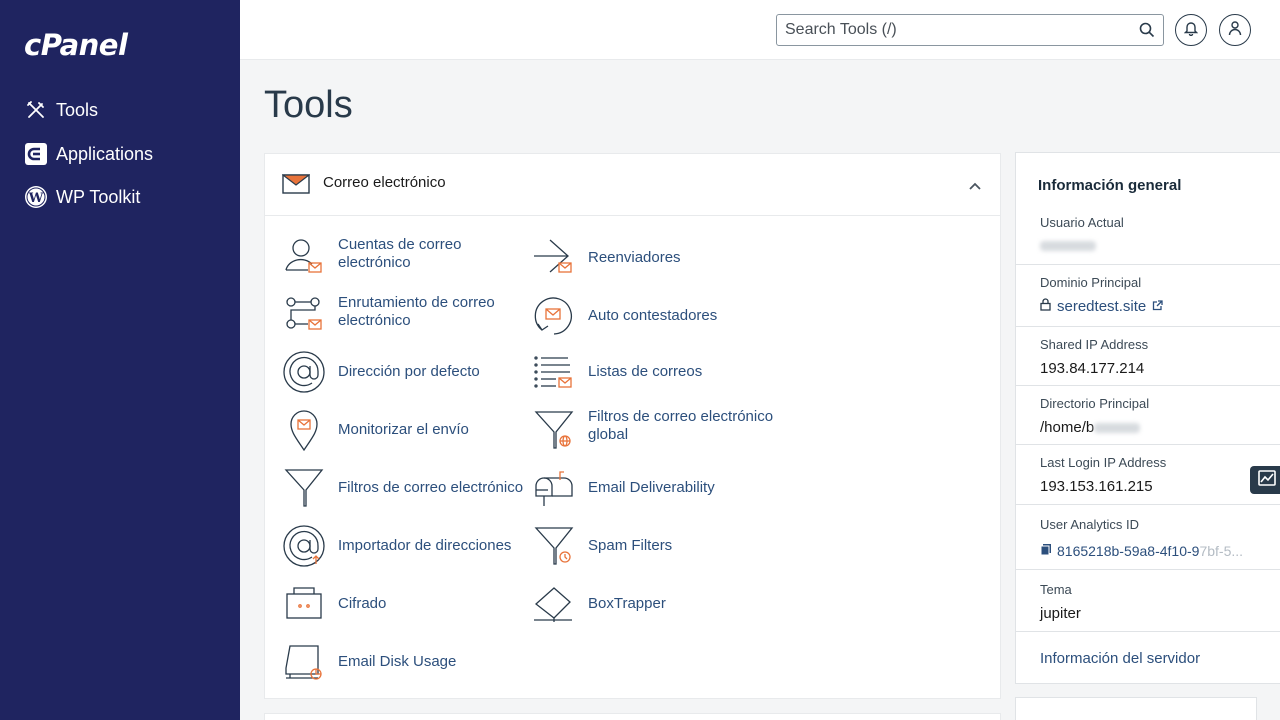 The image size is (1280, 720). What do you see at coordinates (425, 545) in the screenshot?
I see `tool-label: Importador de direcciones` at bounding box center [425, 545].